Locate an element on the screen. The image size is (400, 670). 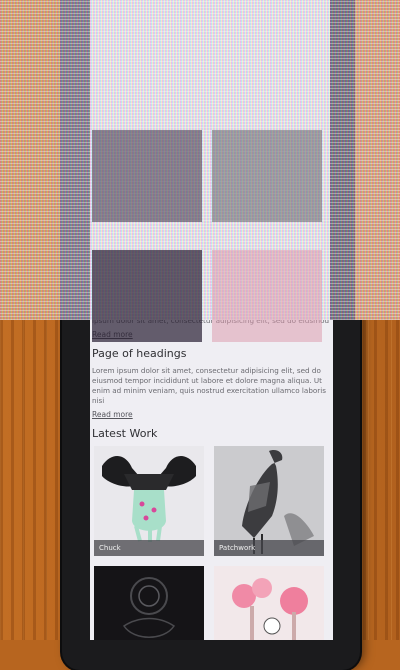
tile-caption: Chuck is located at coordinates (149, 548).